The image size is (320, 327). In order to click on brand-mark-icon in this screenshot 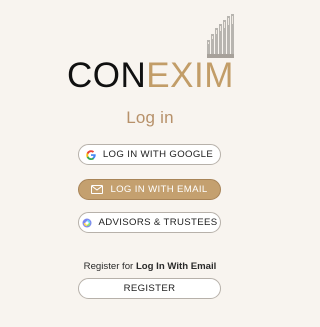, I will do `click(220, 36)`.